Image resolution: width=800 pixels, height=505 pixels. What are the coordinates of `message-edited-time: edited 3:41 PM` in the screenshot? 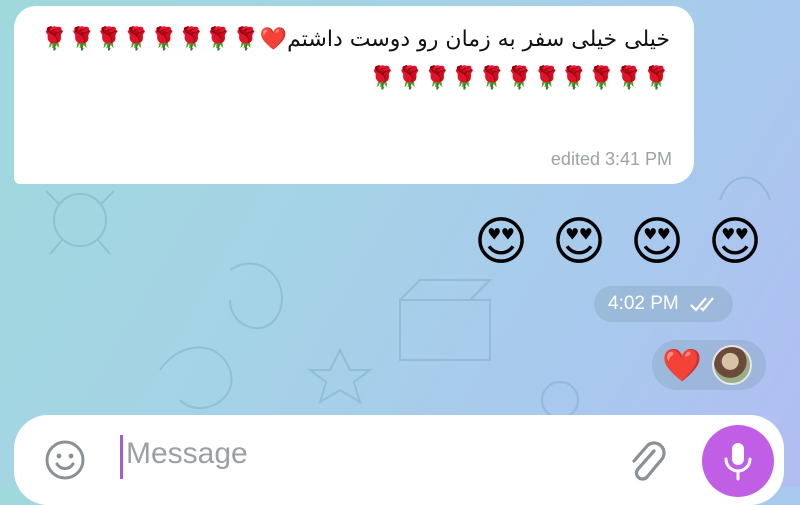 It's located at (611, 159).